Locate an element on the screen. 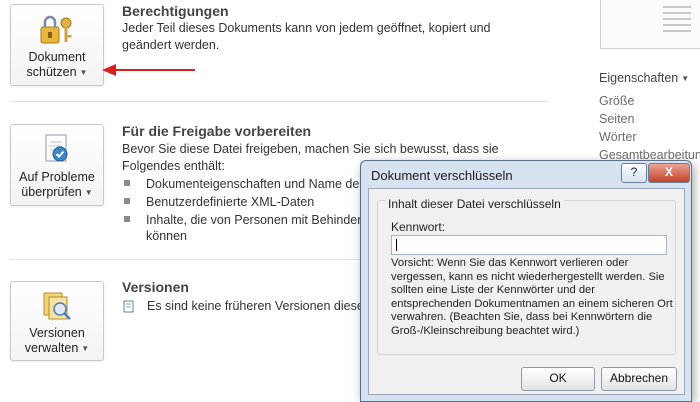 The height and width of the screenshot is (402, 700). versions-button-label-line1: Versionen is located at coordinates (57, 333).